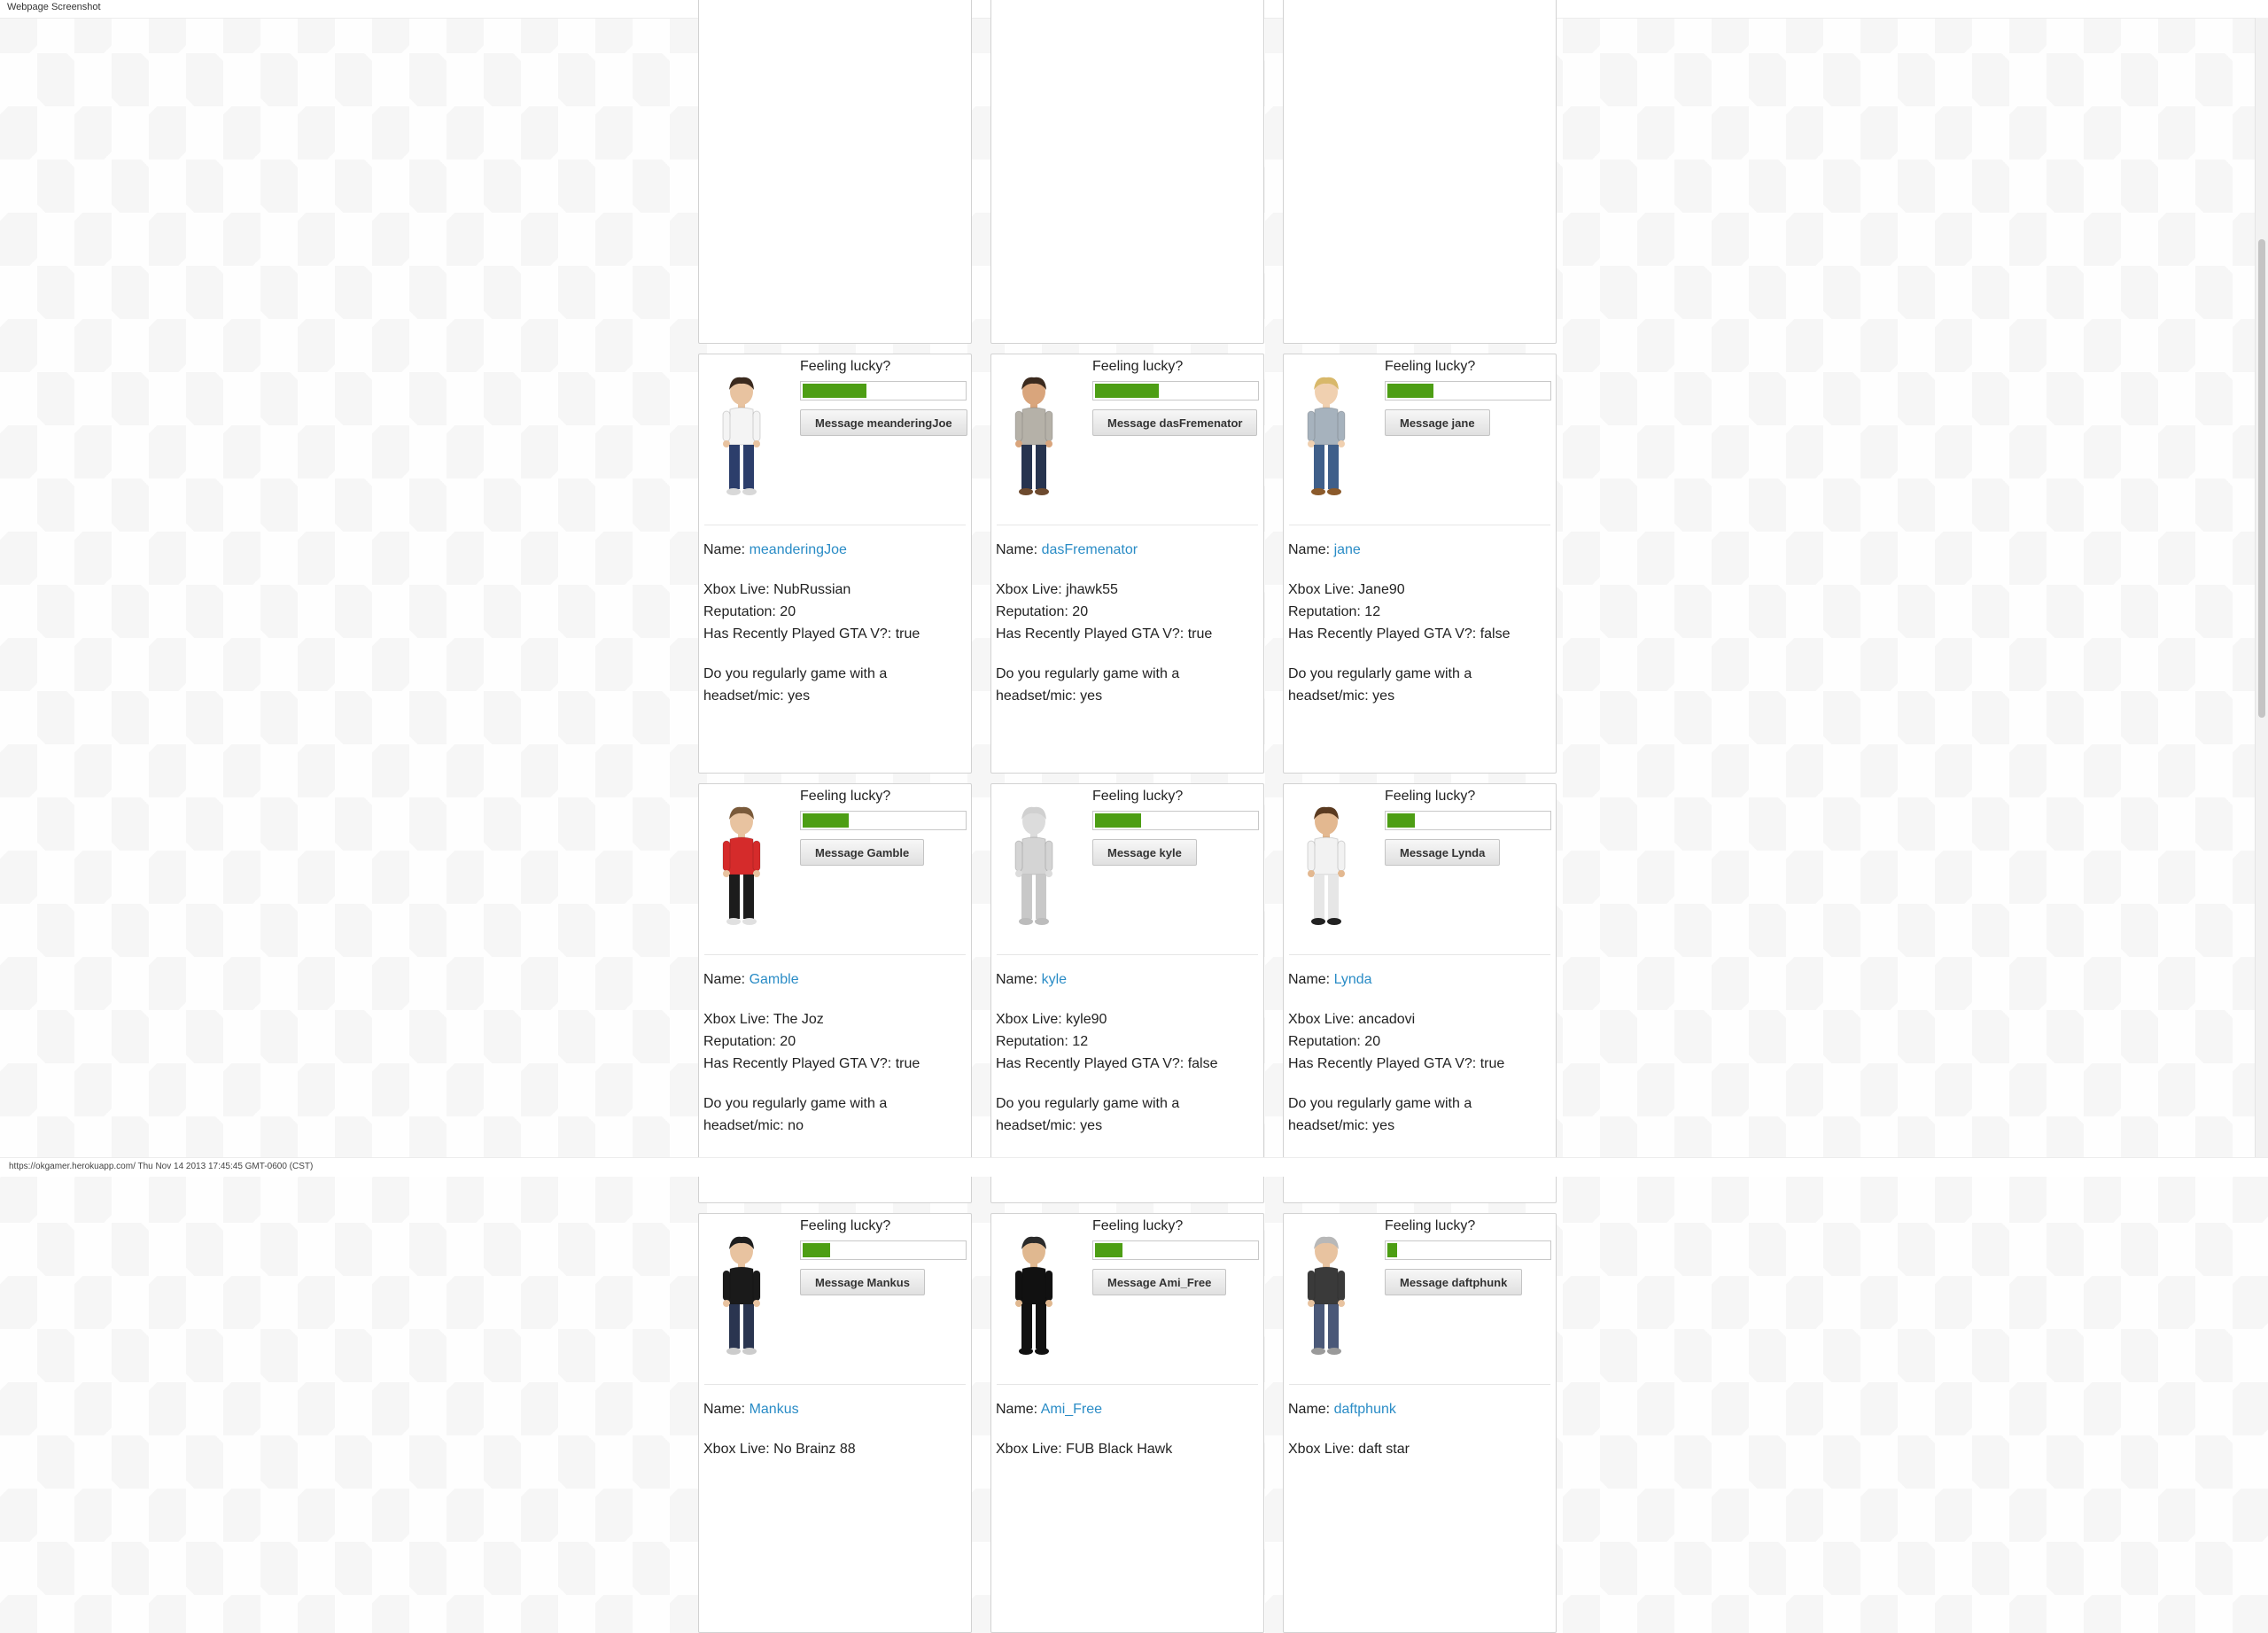  I want to click on xbox-live-value: Jane90, so click(1381, 589).